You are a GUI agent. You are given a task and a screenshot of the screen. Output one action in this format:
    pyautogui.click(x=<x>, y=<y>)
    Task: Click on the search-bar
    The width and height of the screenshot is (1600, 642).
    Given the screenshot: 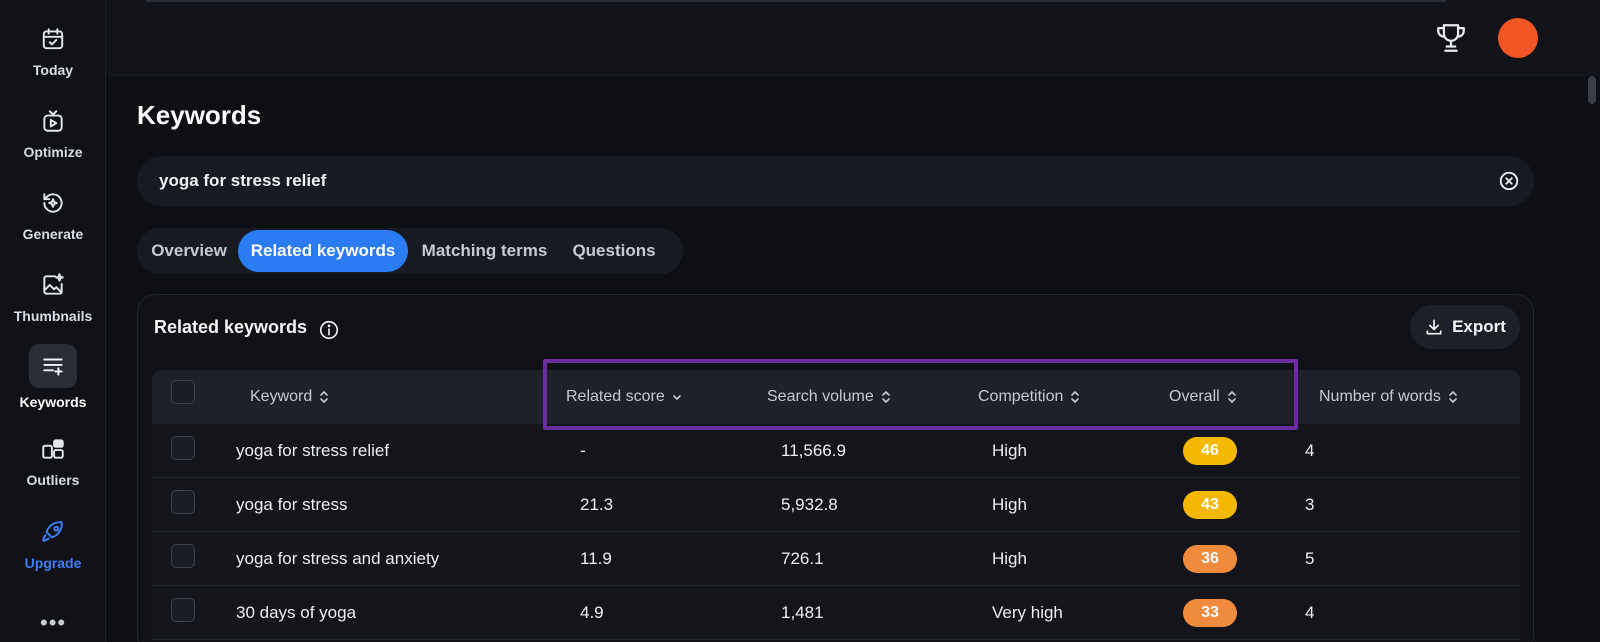 What is the action you would take?
    pyautogui.click(x=835, y=181)
    